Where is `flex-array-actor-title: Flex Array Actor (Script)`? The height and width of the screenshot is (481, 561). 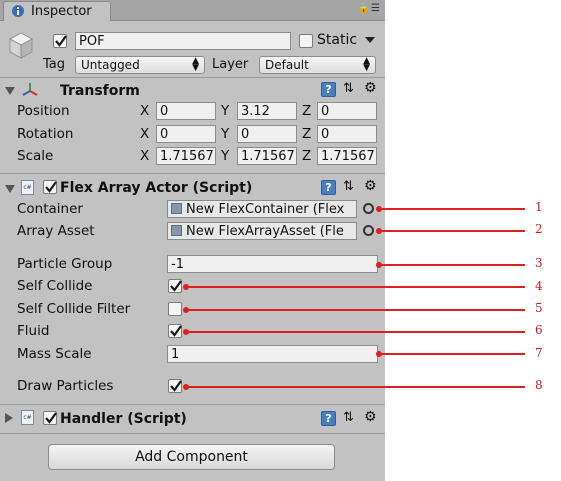 flex-array-actor-title: Flex Array Actor (Script) is located at coordinates (156, 188).